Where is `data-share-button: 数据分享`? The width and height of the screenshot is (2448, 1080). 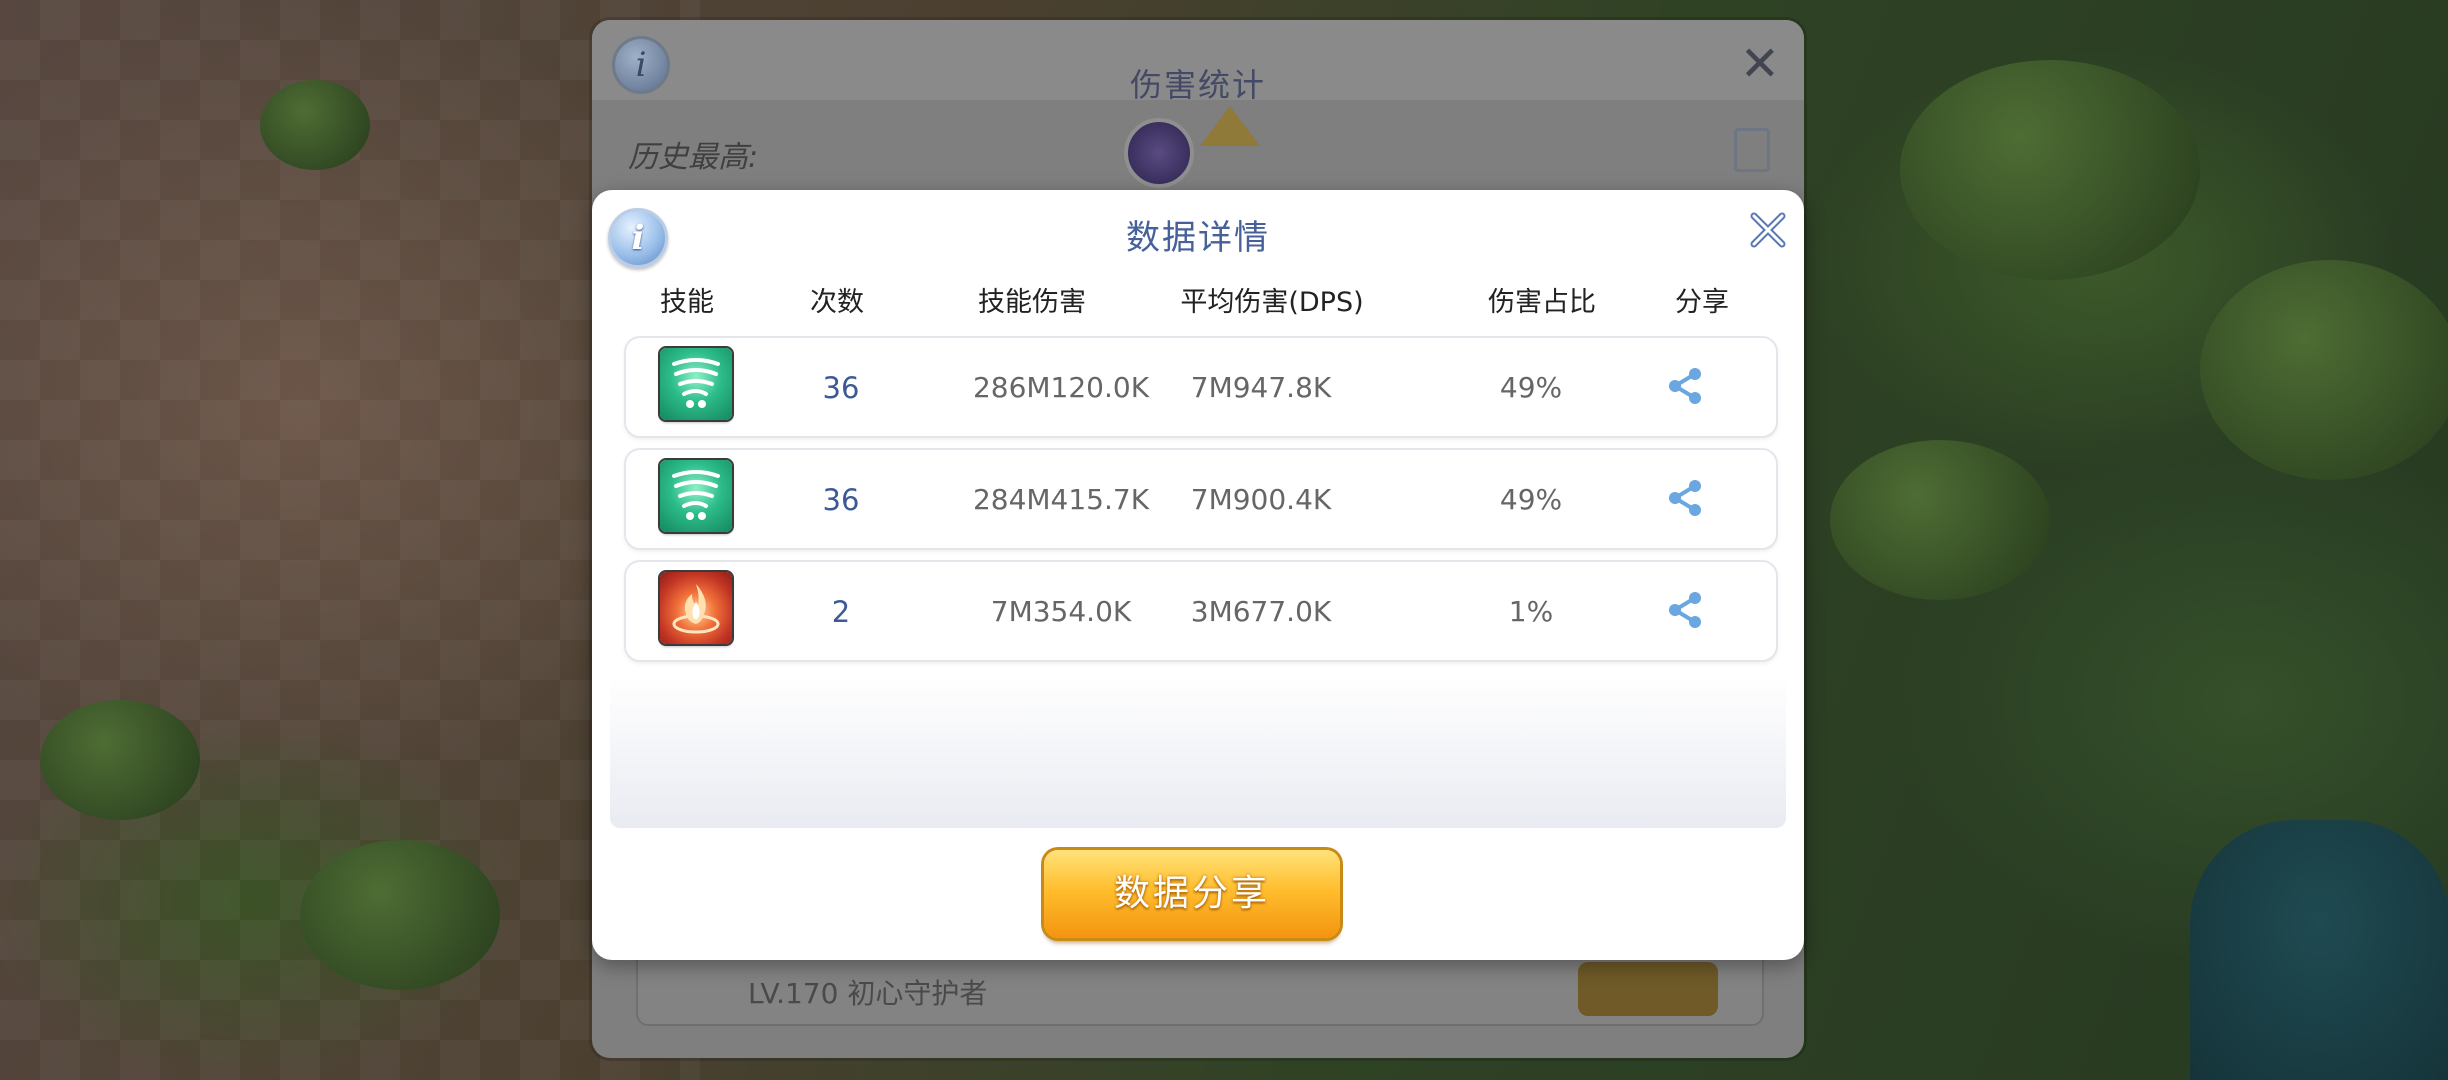 data-share-button: 数据分享 is located at coordinates (1192, 894).